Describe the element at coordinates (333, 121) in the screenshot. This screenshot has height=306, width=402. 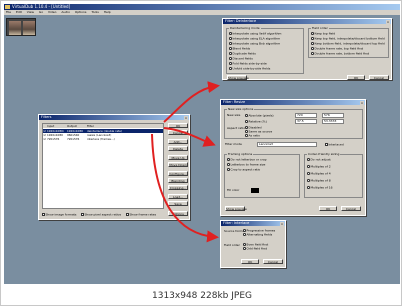
I see `relative-height-input: 53.3333` at that location.